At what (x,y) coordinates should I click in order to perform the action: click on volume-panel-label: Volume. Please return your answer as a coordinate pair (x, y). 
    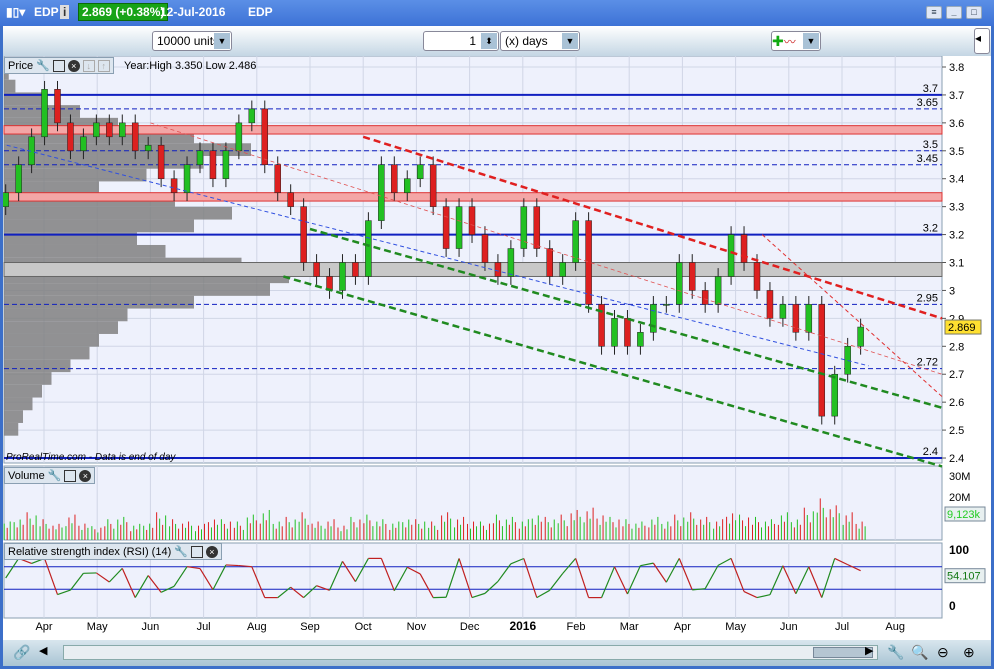
    Looking at the image, I should click on (26, 475).